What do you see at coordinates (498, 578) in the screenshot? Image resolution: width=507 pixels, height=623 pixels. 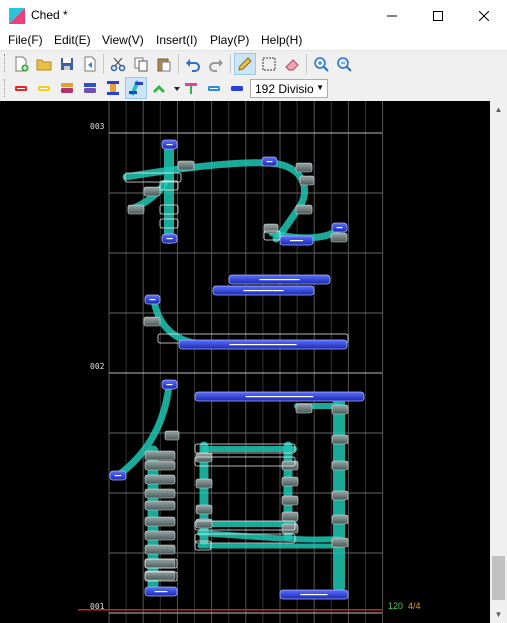 I see `scroll-thumb` at bounding box center [498, 578].